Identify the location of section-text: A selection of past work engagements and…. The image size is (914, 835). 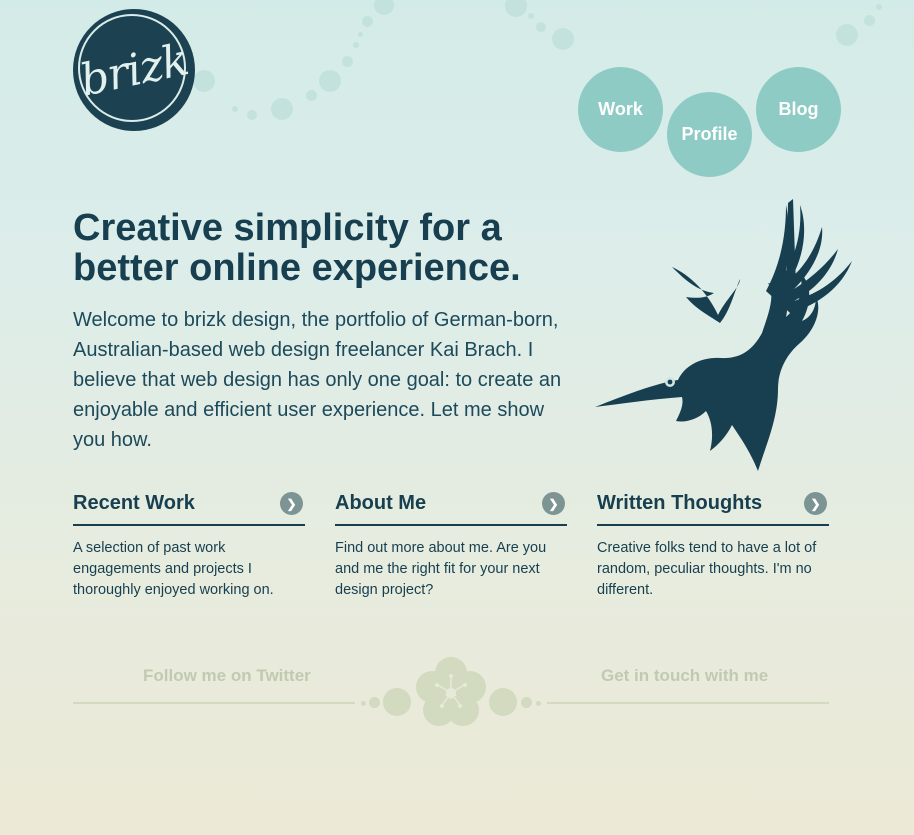
(173, 569).